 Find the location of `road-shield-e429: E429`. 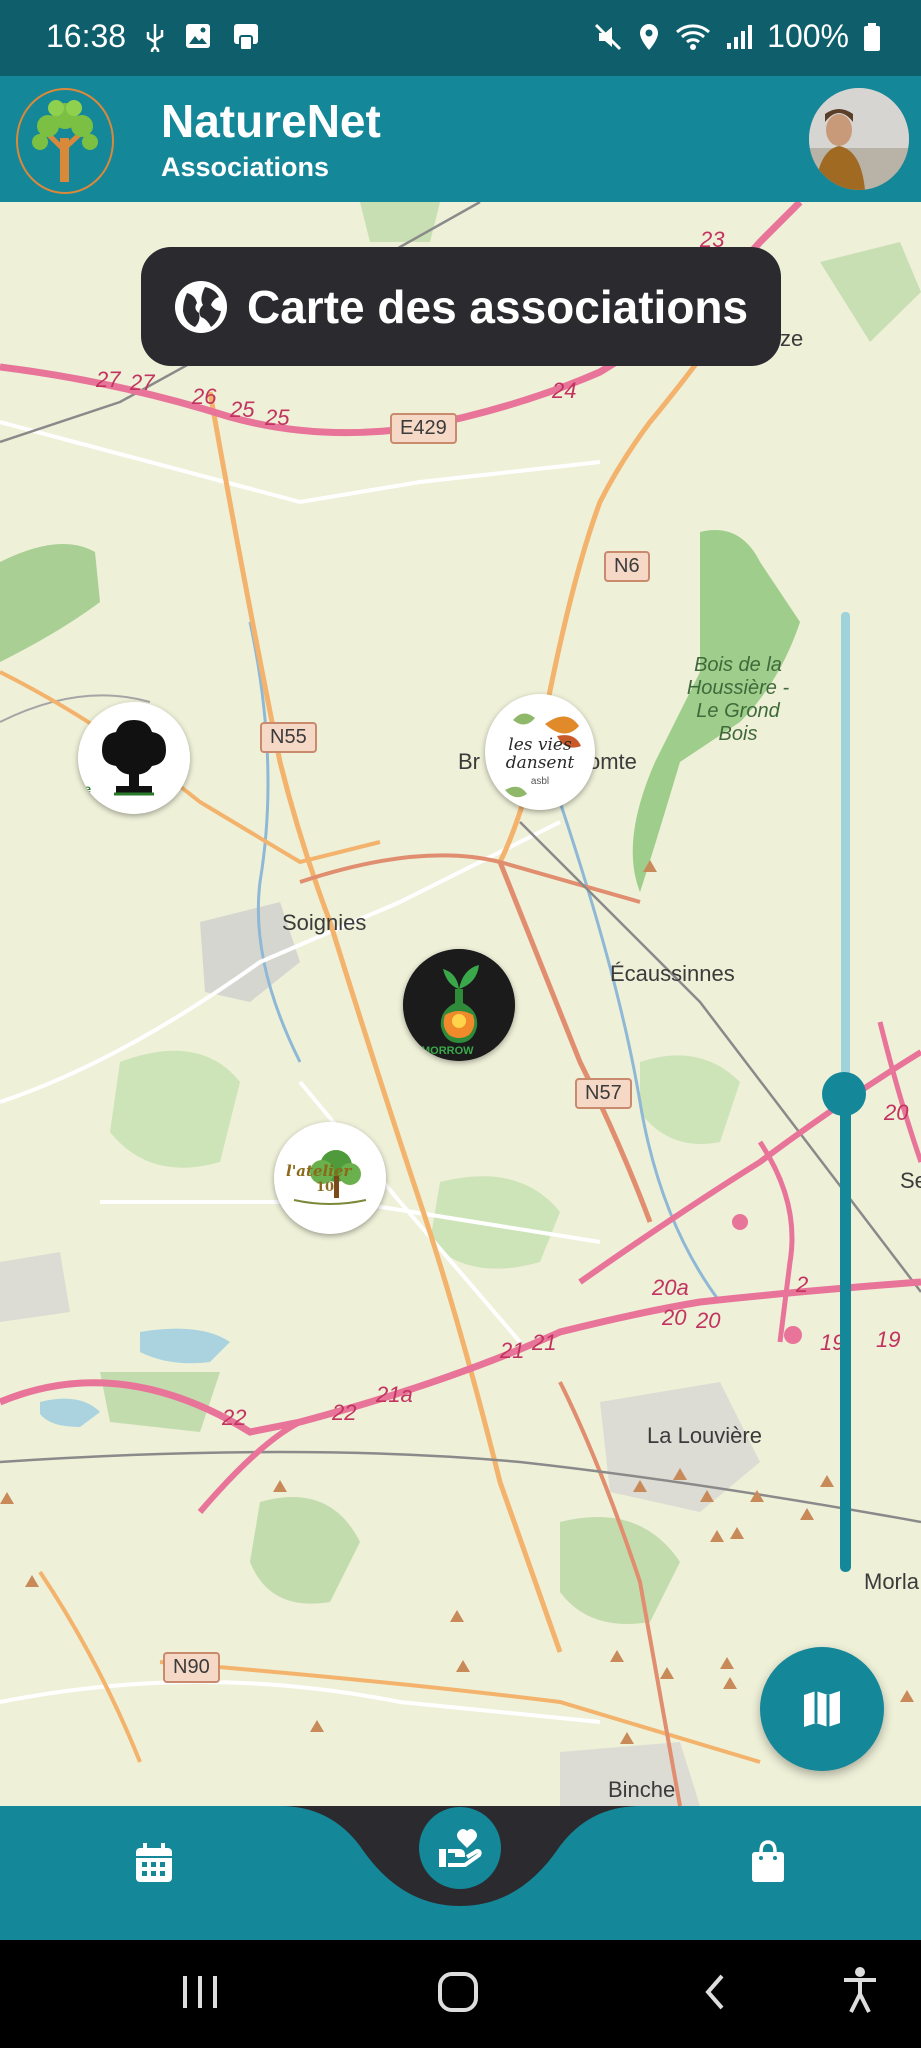

road-shield-e429: E429 is located at coordinates (423, 428).